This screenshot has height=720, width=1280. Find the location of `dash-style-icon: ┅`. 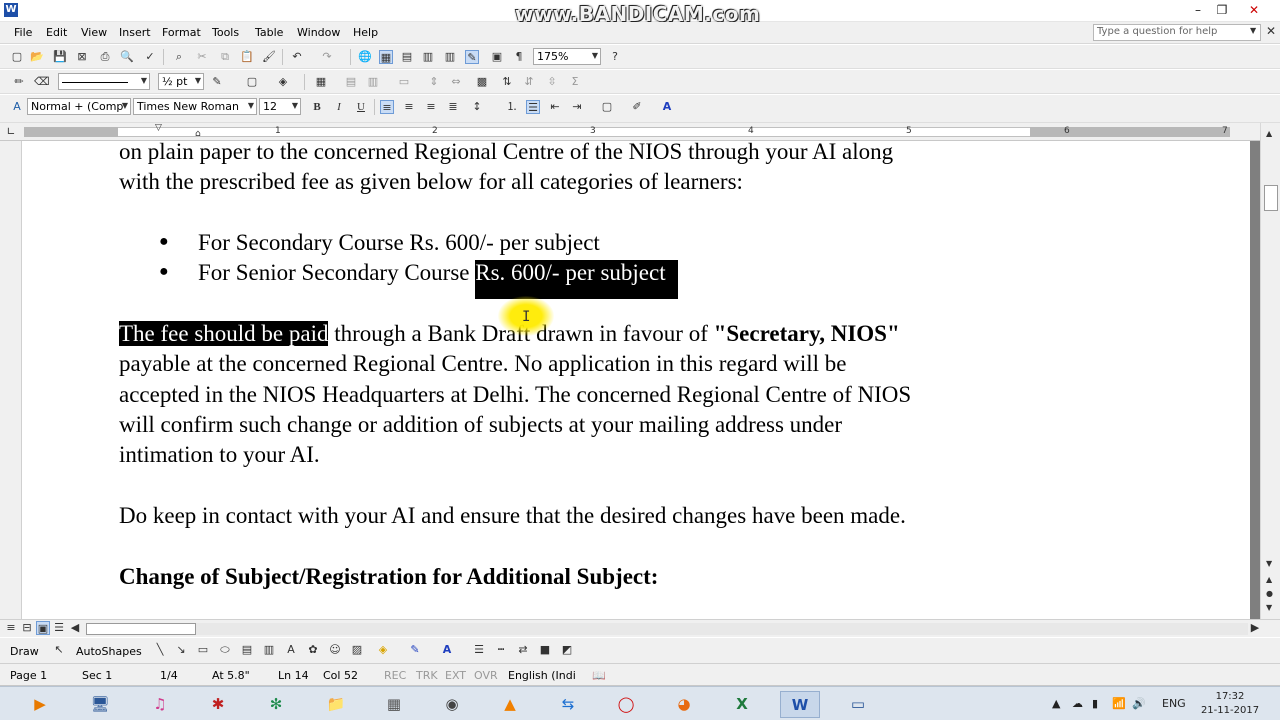

dash-style-icon: ┅ is located at coordinates (501, 650).